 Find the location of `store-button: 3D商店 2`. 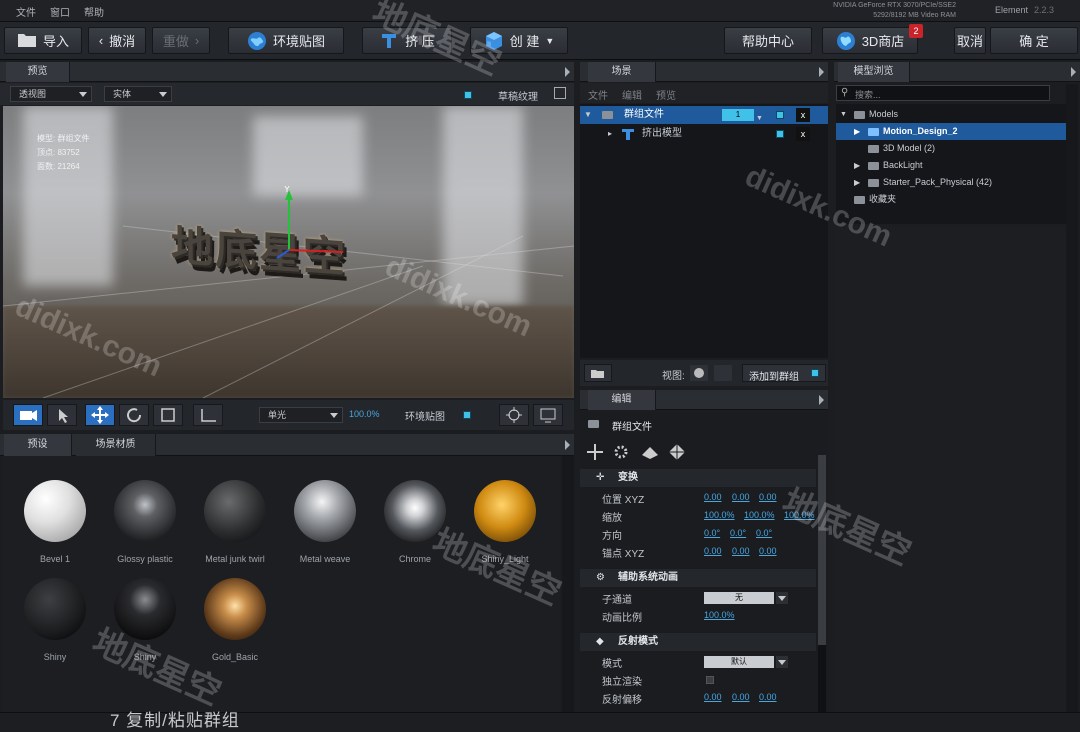

store-button: 3D商店 2 is located at coordinates (872, 39).